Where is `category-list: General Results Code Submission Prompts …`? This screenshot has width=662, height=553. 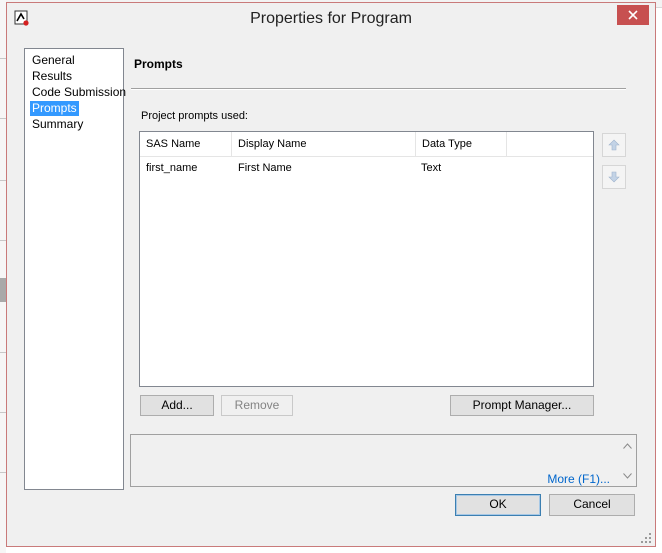
category-list: General Results Code Submission Prompts … is located at coordinates (75, 269).